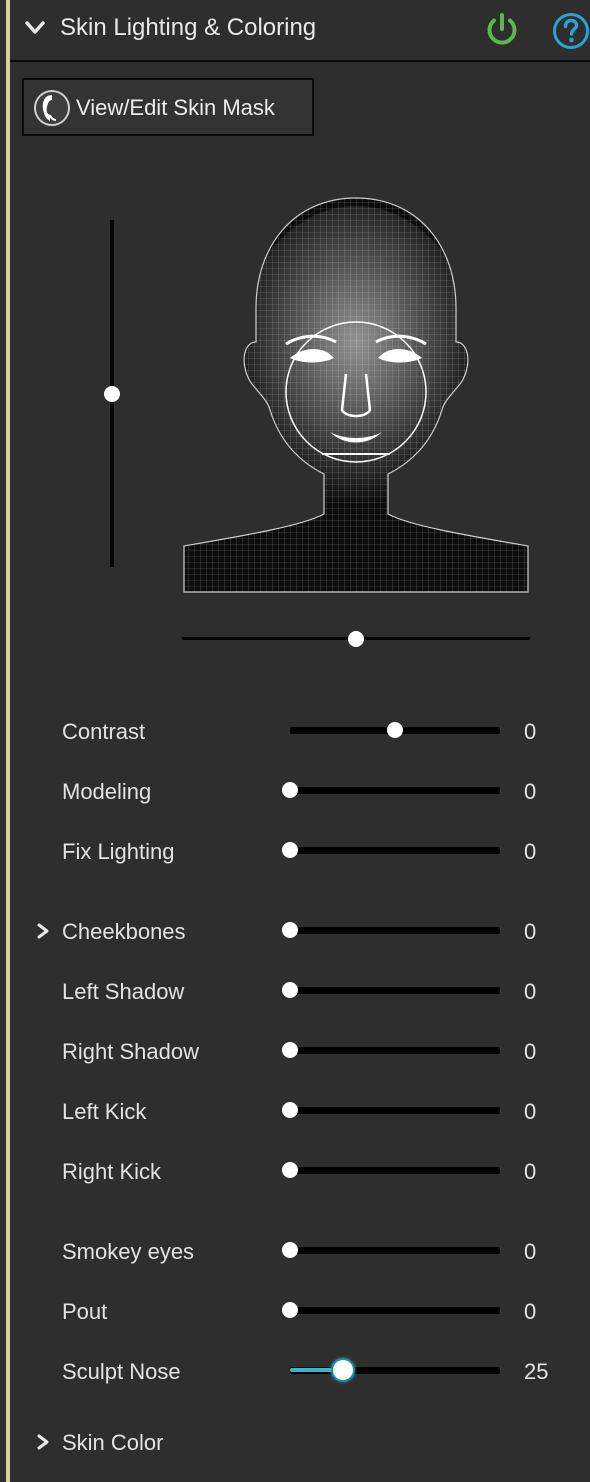 This screenshot has width=590, height=1482. What do you see at coordinates (571, 31) in the screenshot?
I see `help-icon` at bounding box center [571, 31].